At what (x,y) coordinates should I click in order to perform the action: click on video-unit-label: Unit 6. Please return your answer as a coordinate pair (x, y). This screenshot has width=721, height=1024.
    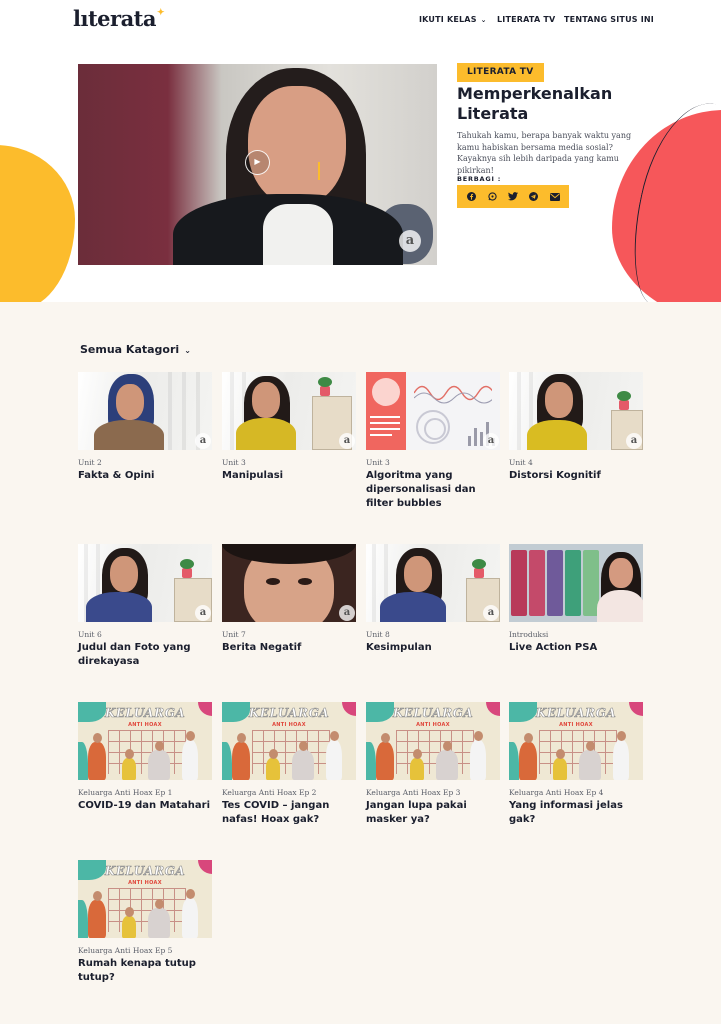
    Looking at the image, I should click on (90, 634).